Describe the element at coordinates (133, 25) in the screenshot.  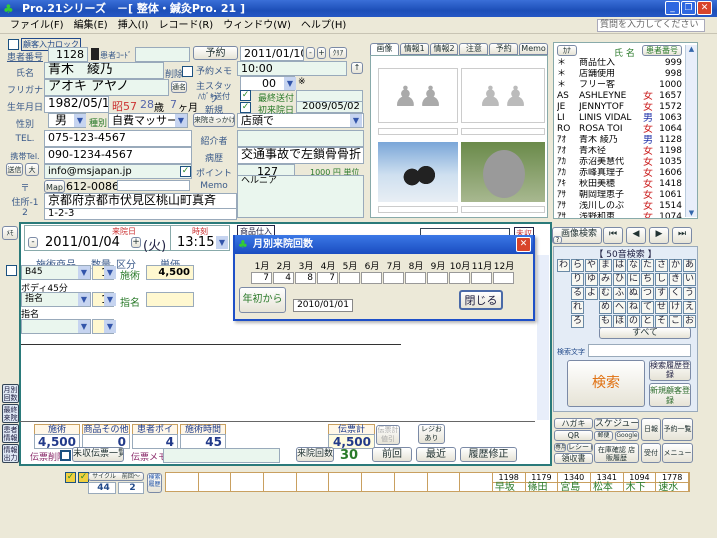
I see `menu-insert: 挿入(I)` at that location.